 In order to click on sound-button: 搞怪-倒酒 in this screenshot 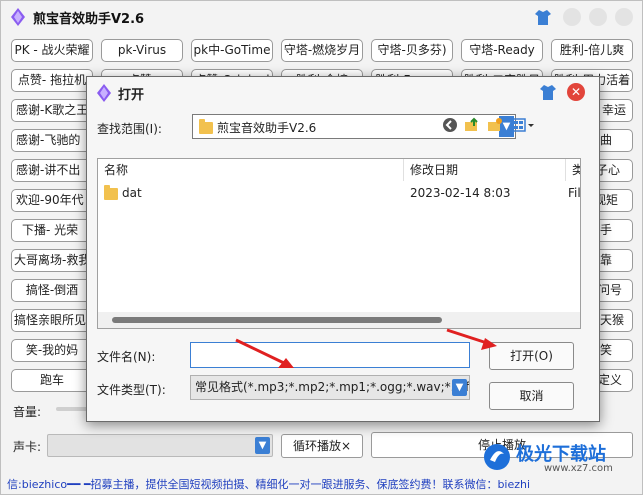, I will do `click(52, 290)`.